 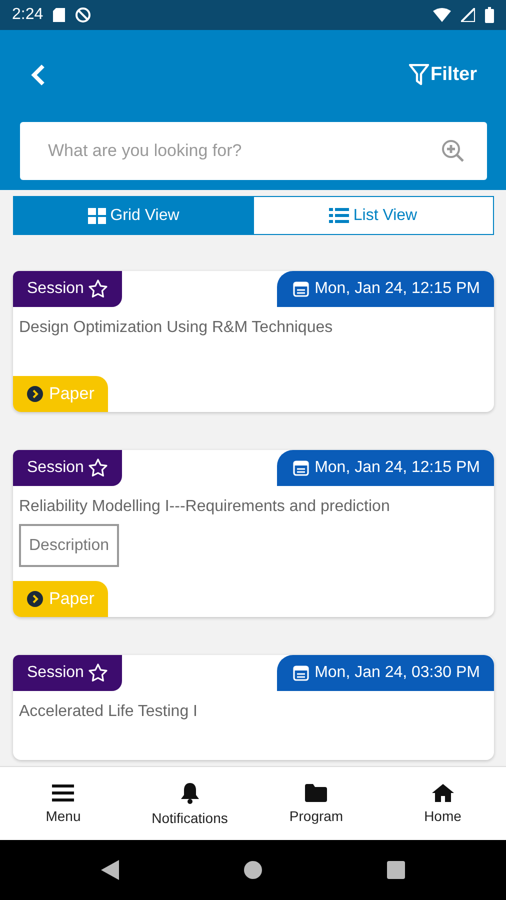 What do you see at coordinates (253, 151) in the screenshot?
I see `search-bar: What are you looking for?` at bounding box center [253, 151].